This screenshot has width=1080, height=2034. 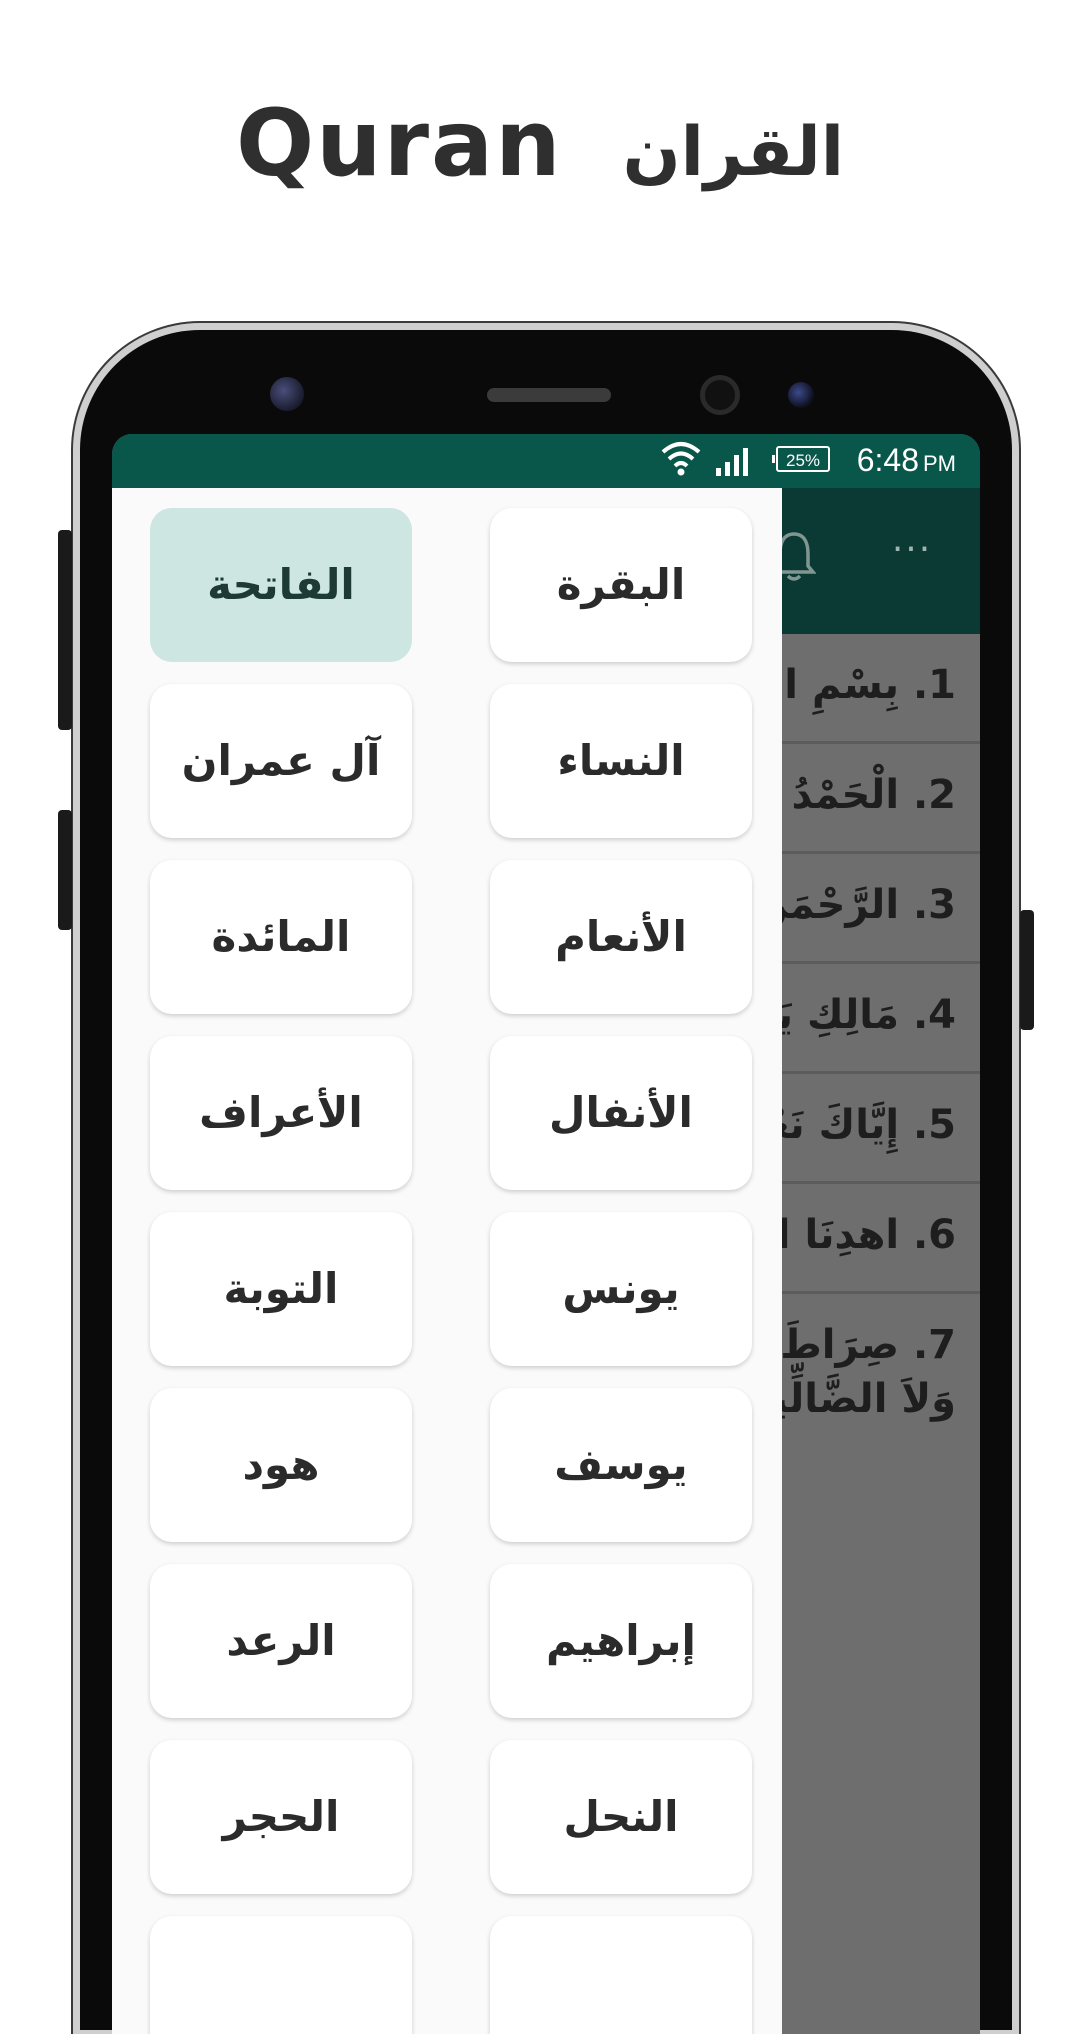 I want to click on status-time: 6:48 PM, so click(x=906, y=460).